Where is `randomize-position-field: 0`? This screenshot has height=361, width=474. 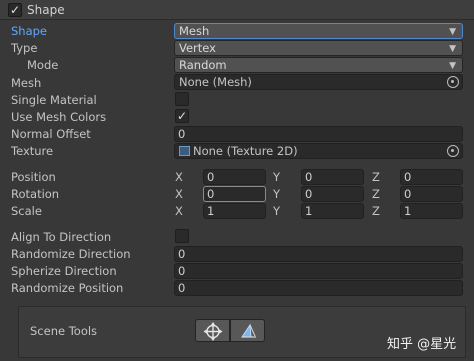
randomize-position-field: 0 is located at coordinates (318, 288).